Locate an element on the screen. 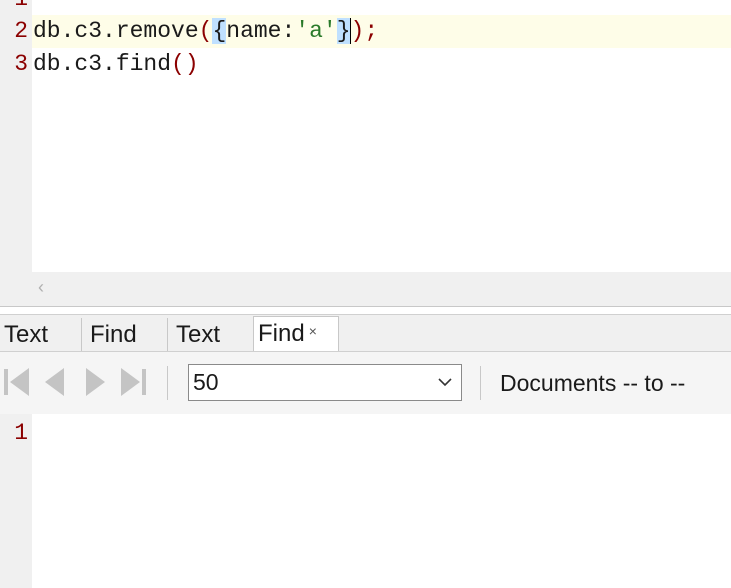 This screenshot has height=588, width=731. code-paren: ) is located at coordinates (357, 31).